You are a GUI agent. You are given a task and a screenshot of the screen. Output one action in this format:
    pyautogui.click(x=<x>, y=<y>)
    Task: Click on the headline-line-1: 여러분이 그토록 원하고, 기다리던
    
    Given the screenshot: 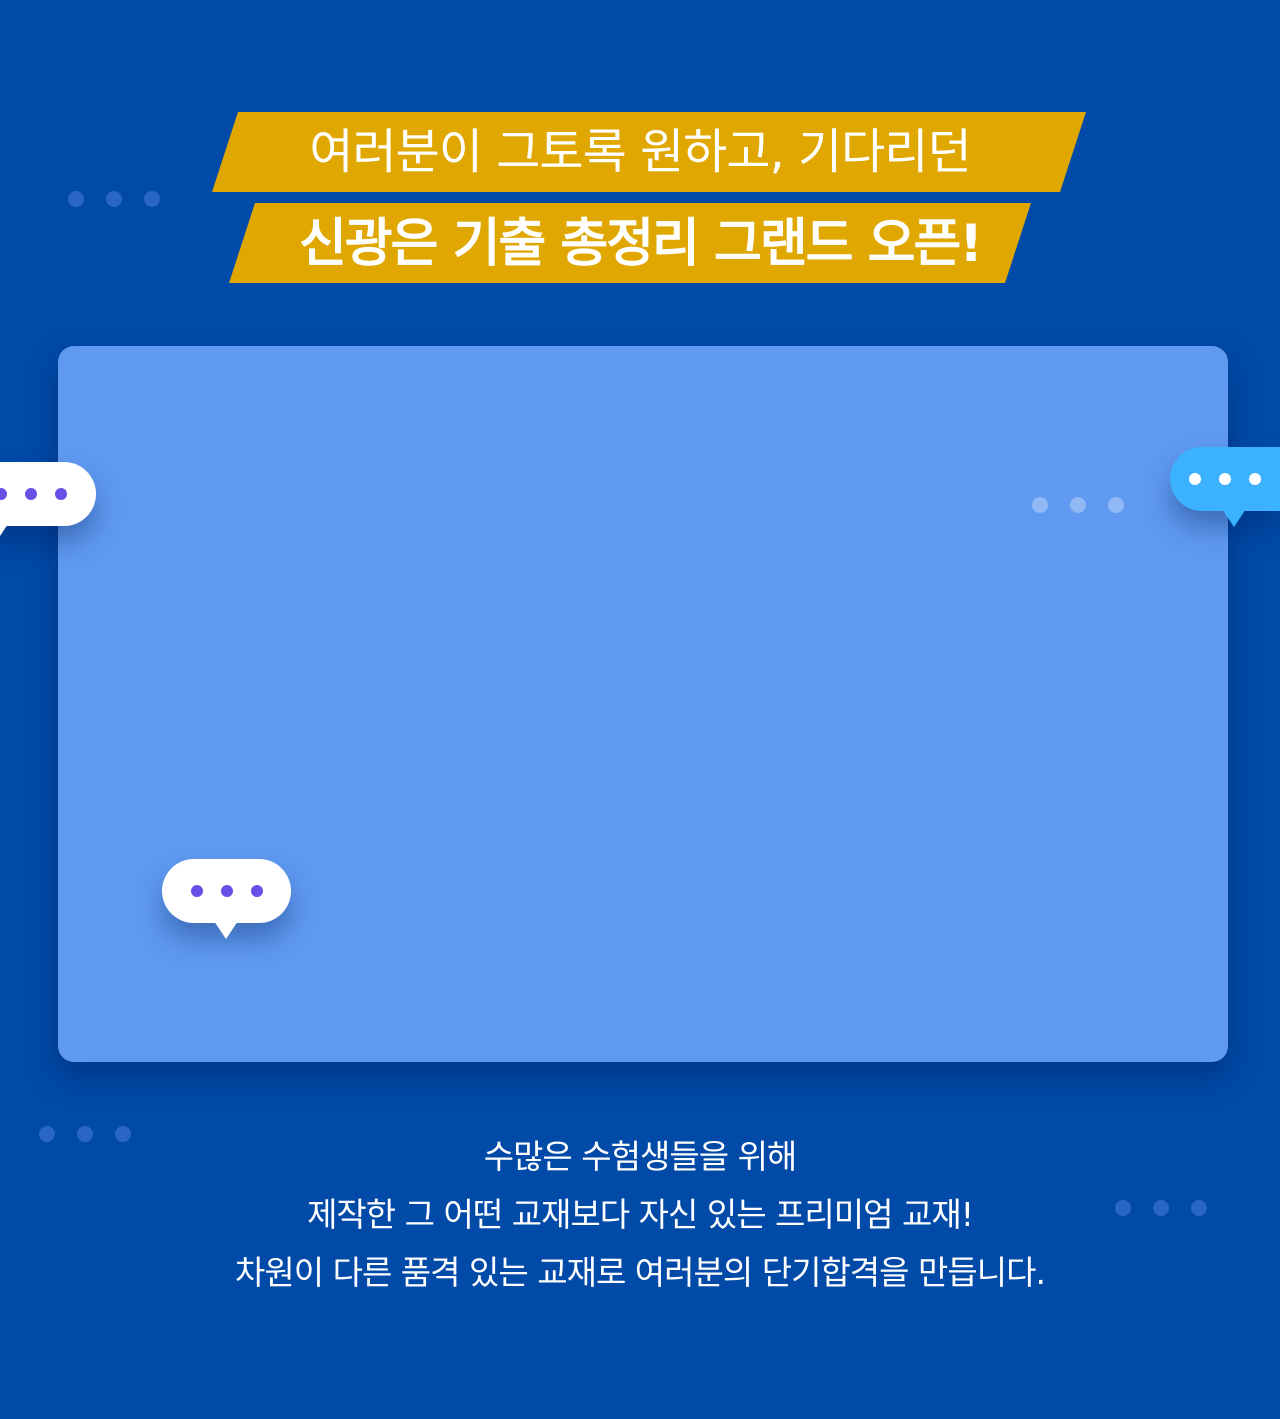 What is the action you would take?
    pyautogui.click(x=640, y=152)
    